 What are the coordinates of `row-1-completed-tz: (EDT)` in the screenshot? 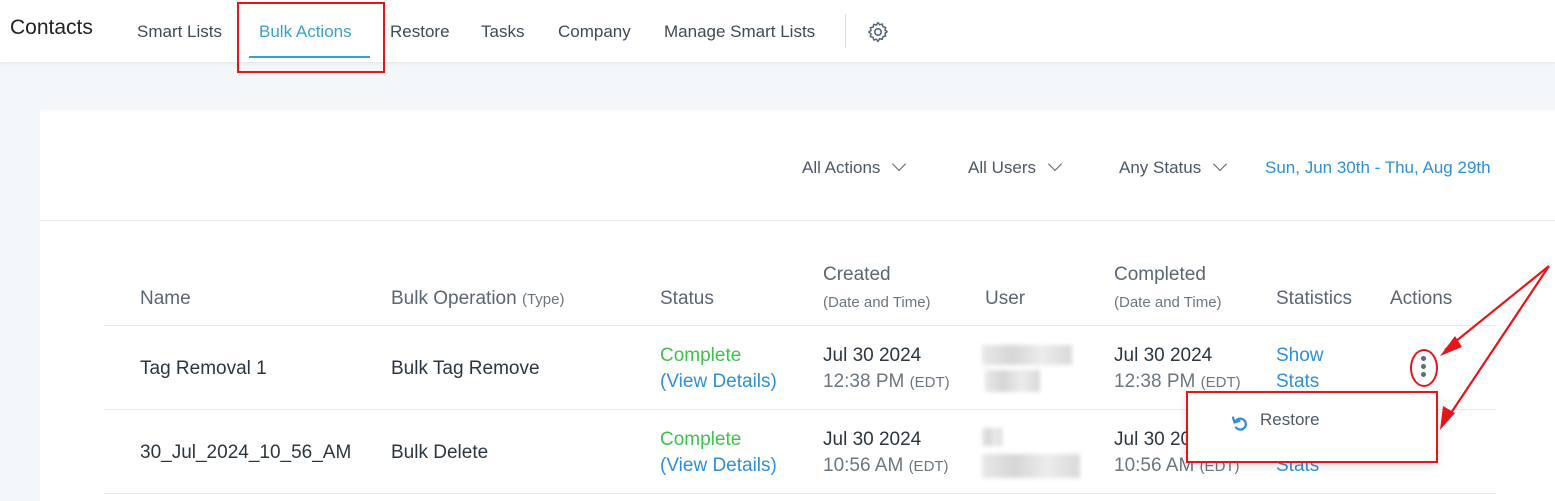 It's located at (1220, 382).